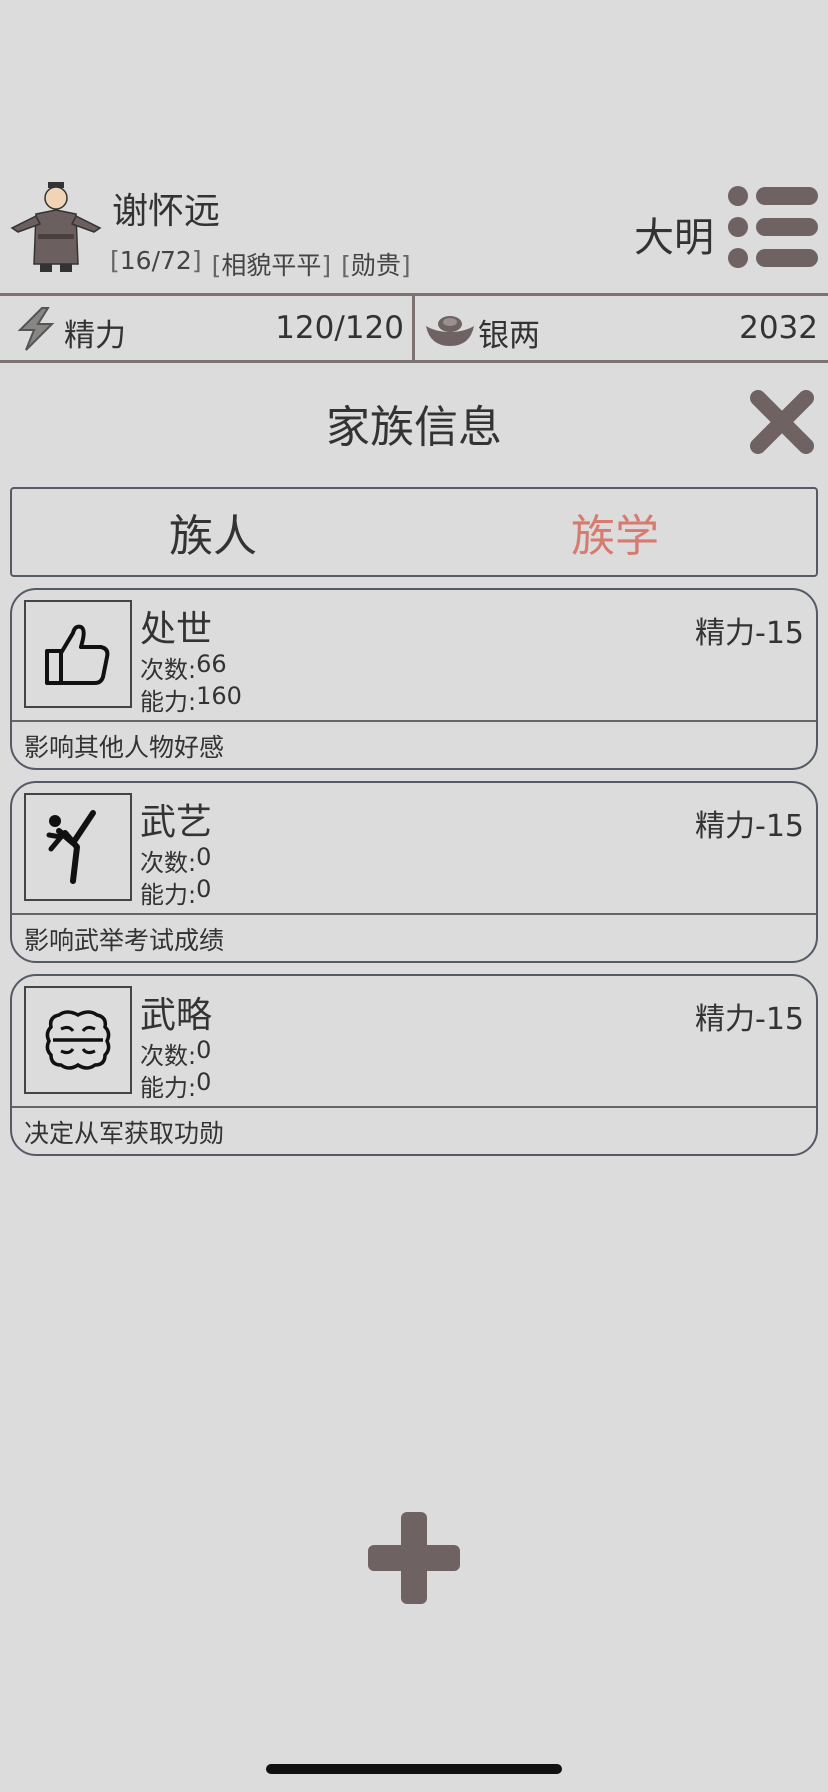  What do you see at coordinates (414, 1065) in the screenshot?
I see `skill-card: 武略 精力-15 次数: 0 能力: 0 决定从军获取功勋` at bounding box center [414, 1065].